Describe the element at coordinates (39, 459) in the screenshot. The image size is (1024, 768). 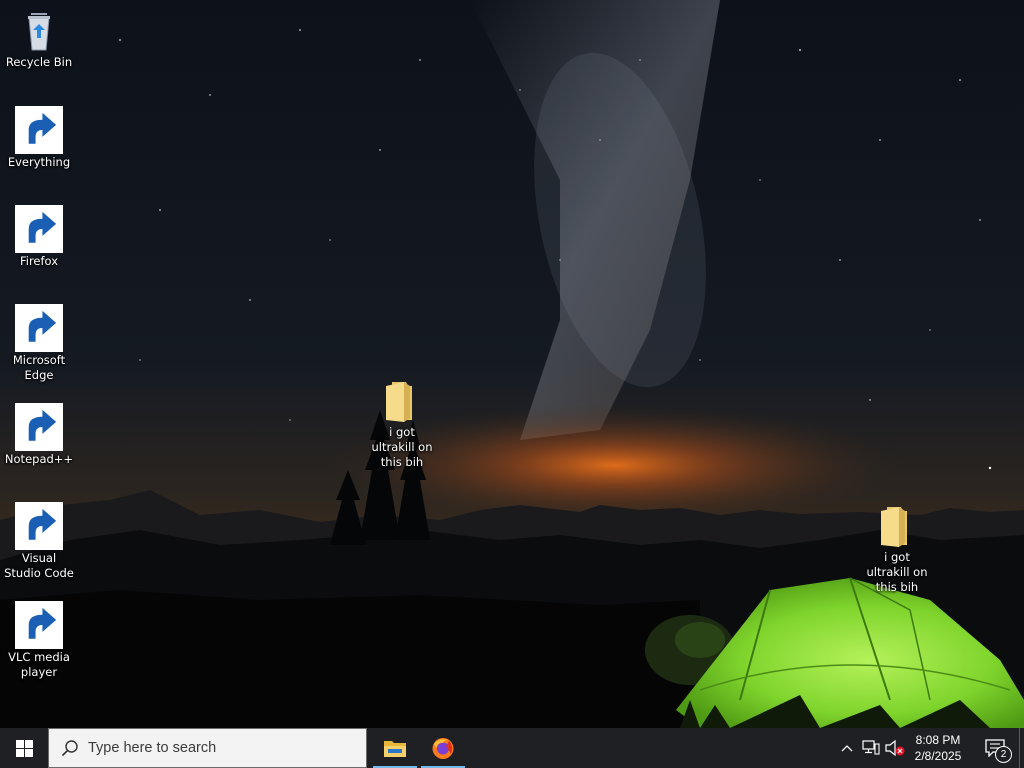
I see `desktop-icon-label: Notepad++` at that location.